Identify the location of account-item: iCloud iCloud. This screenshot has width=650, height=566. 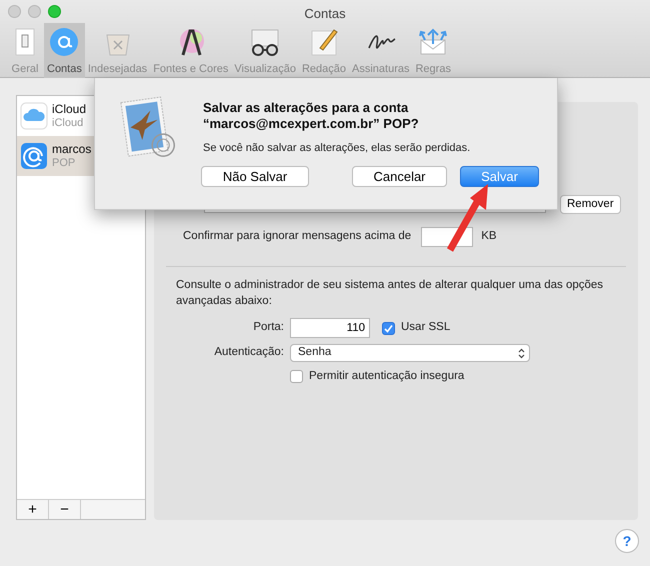
(81, 116).